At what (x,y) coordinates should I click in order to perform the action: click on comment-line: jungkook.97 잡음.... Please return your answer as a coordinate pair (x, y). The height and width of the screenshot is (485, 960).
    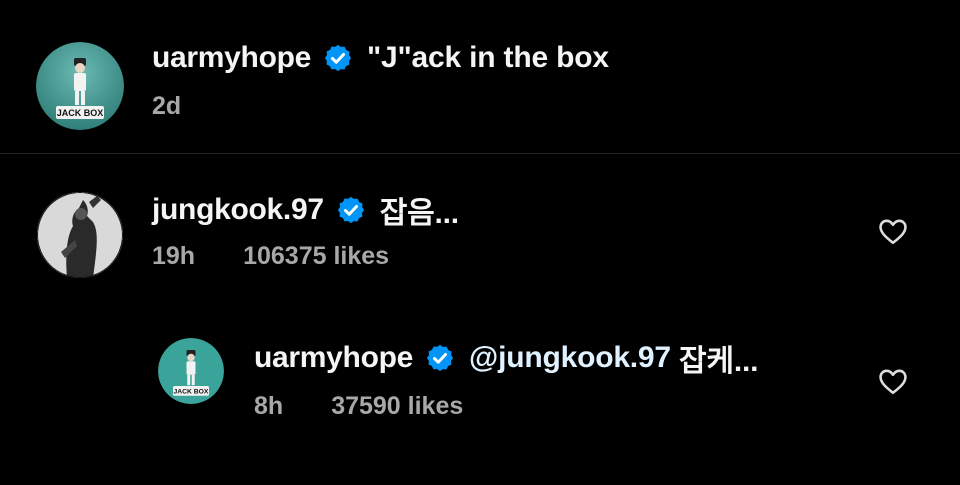
    Looking at the image, I should click on (305, 210).